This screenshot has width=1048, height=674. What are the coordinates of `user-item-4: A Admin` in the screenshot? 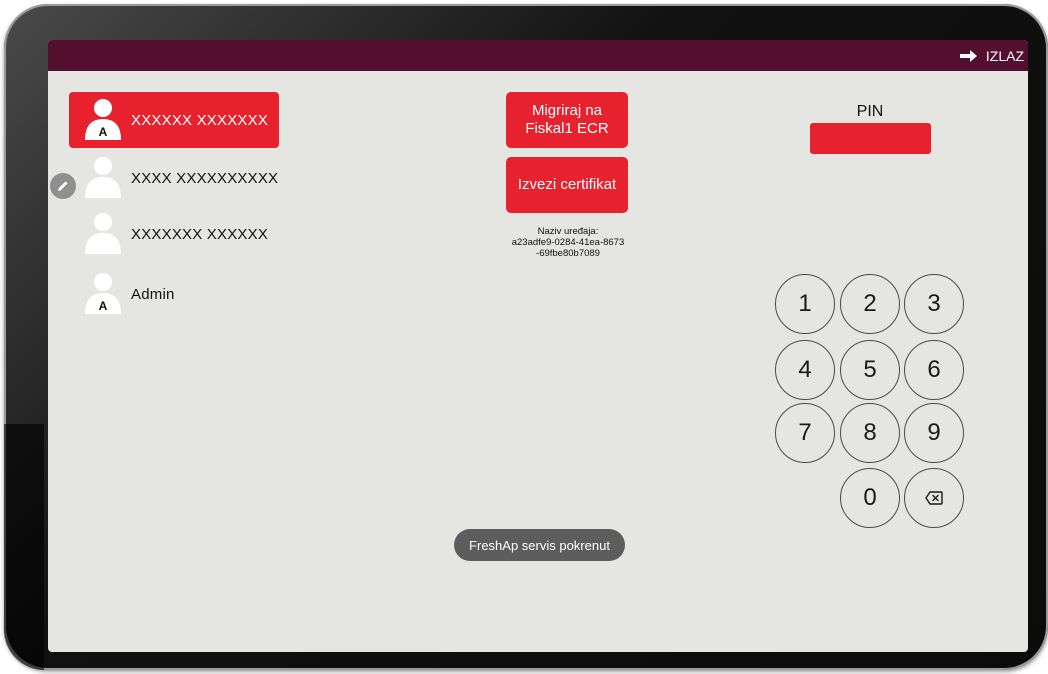 It's located at (174, 294).